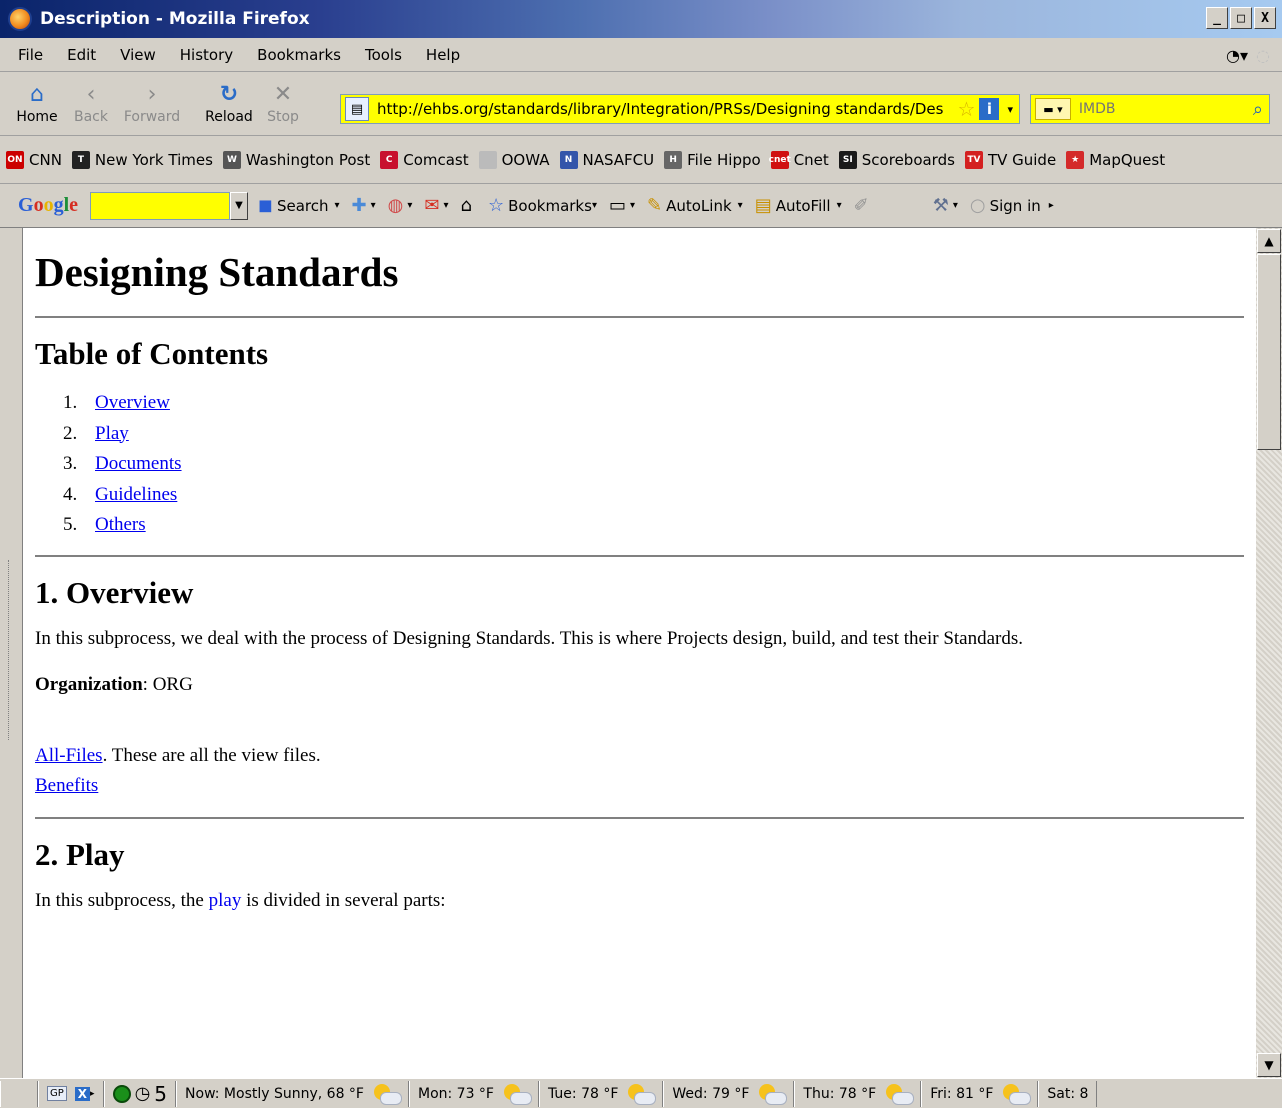 This screenshot has width=1282, height=1108. What do you see at coordinates (424, 159) in the screenshot?
I see `bookmark-comcast: C Comcast` at bounding box center [424, 159].